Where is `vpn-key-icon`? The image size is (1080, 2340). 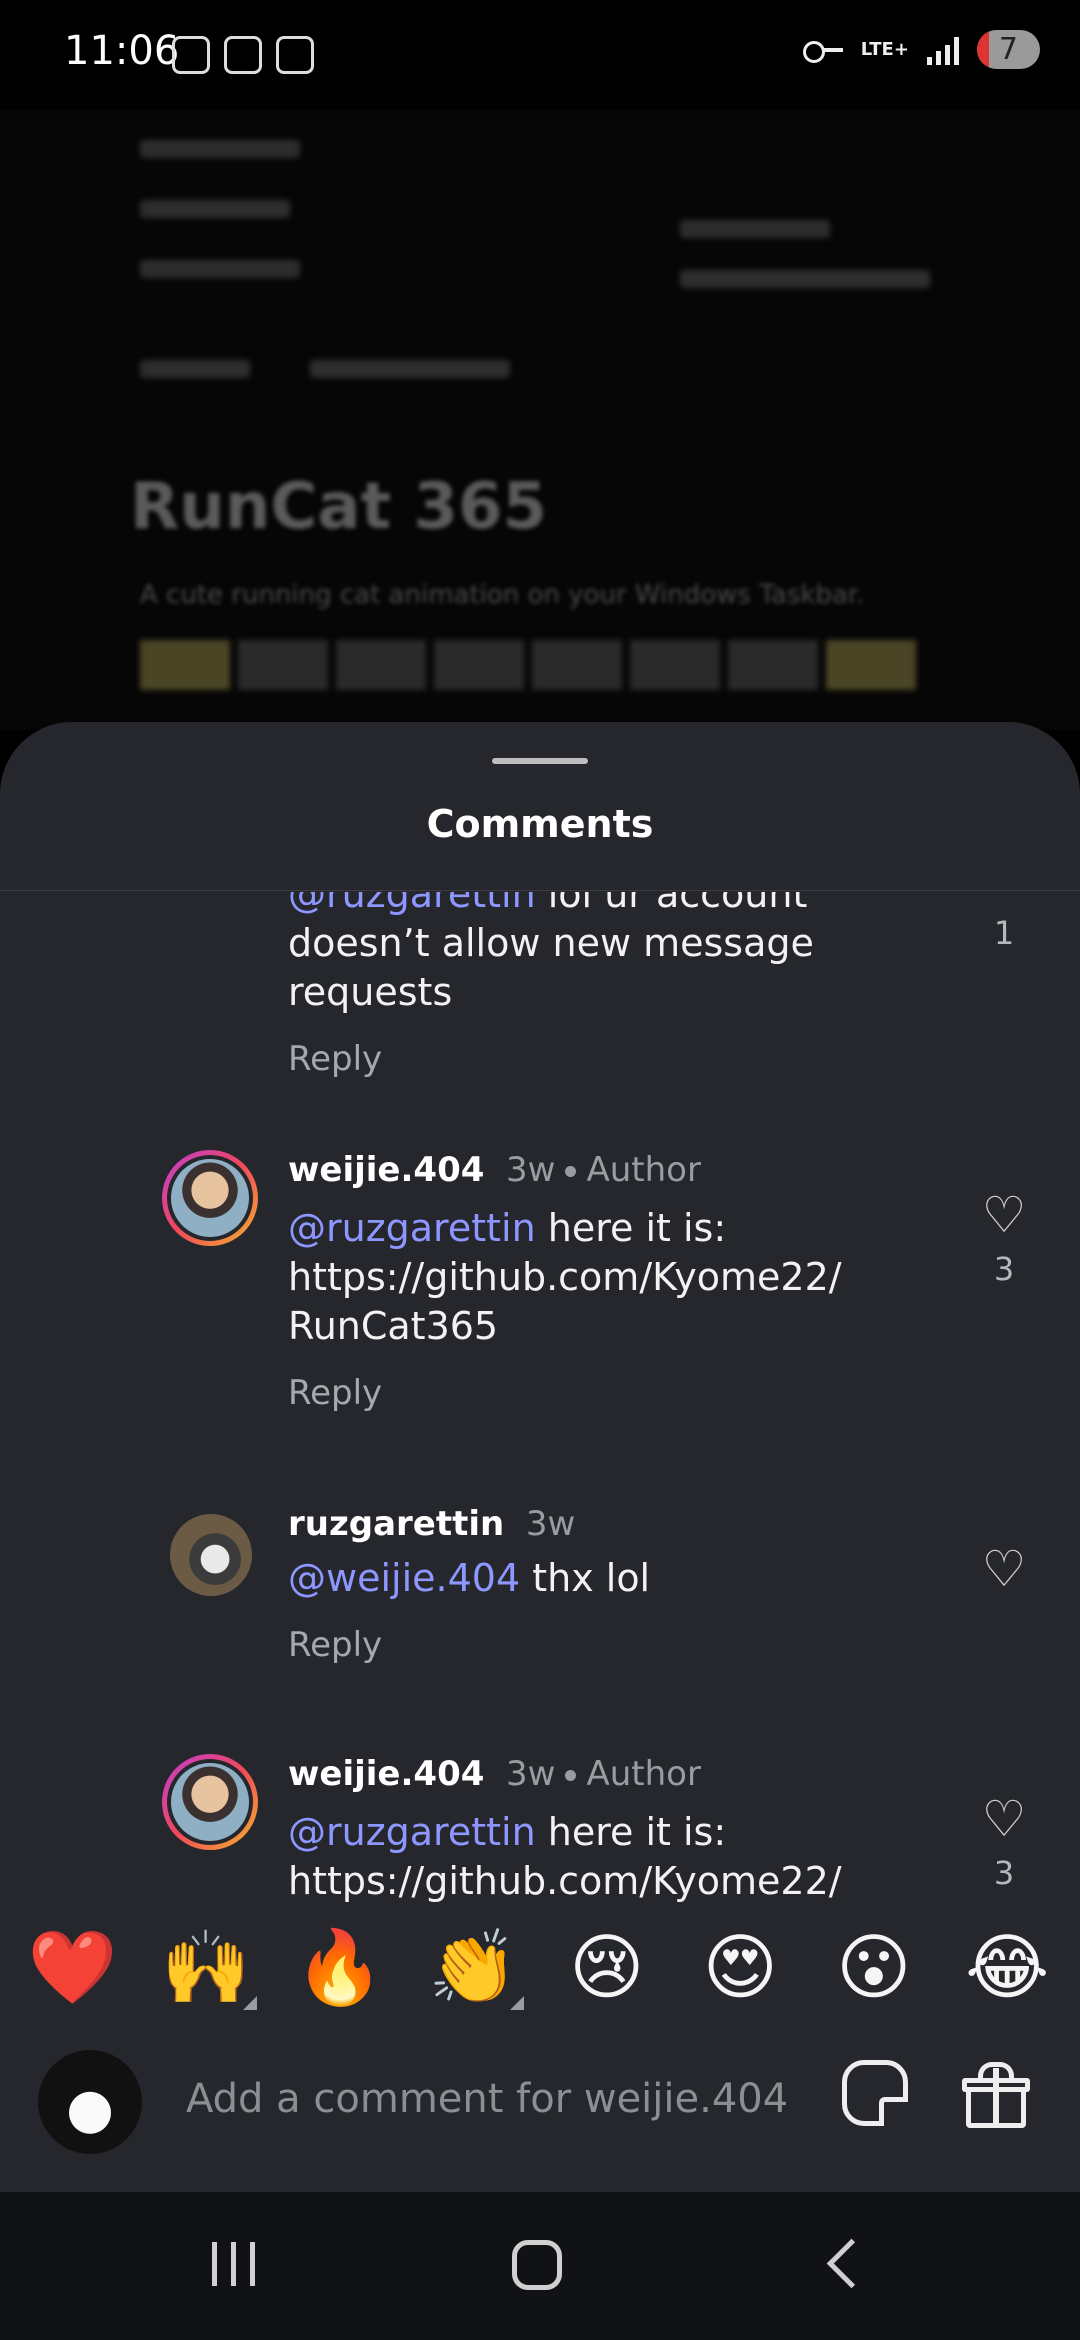
vpn-key-icon is located at coordinates (822, 51).